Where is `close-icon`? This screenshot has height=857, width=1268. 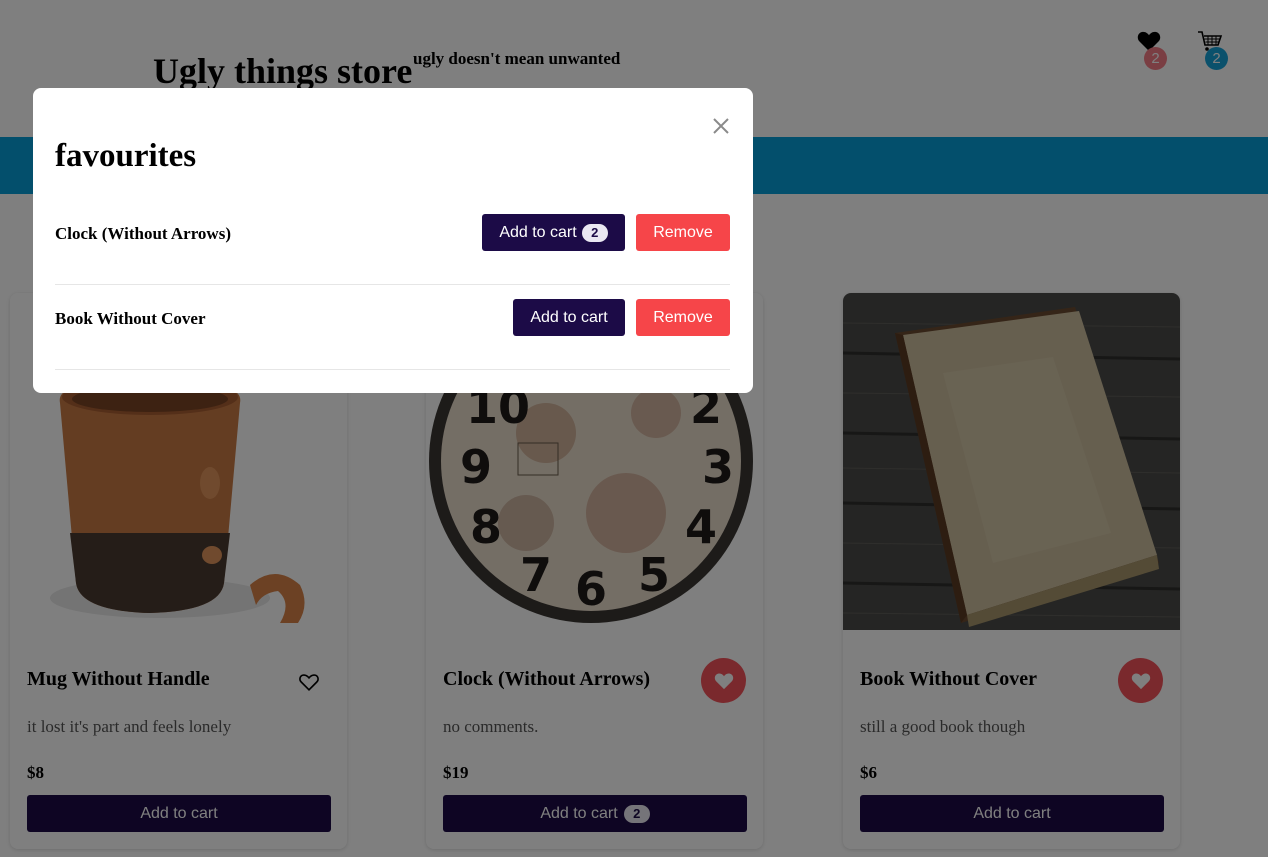 close-icon is located at coordinates (721, 126).